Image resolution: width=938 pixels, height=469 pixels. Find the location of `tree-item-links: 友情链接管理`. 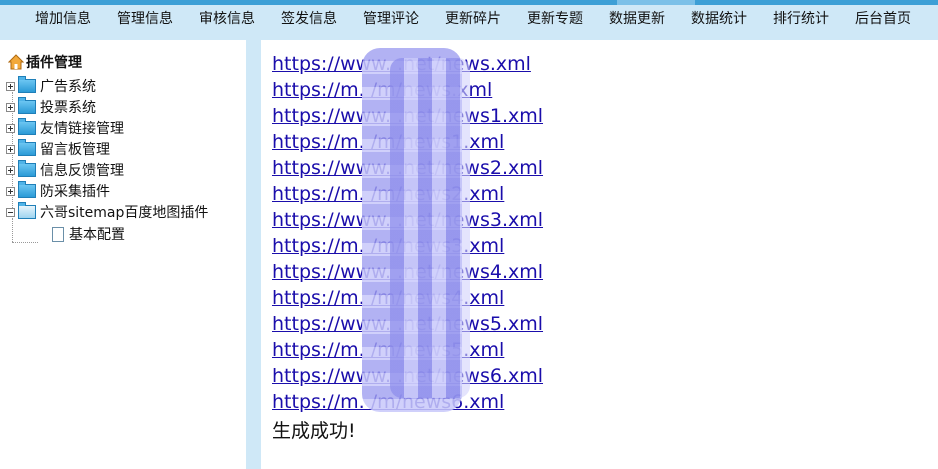

tree-item-links: 友情链接管理 is located at coordinates (65, 128).